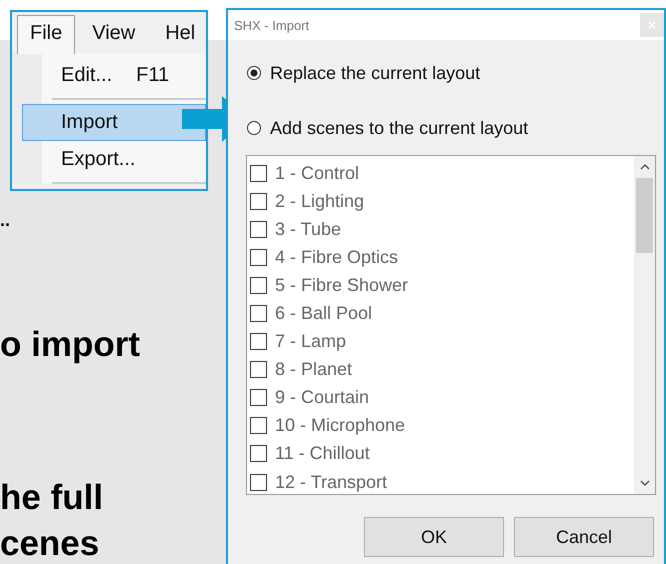 Image resolution: width=666 pixels, height=564 pixels. I want to click on window-title: SHX - Import, so click(272, 25).